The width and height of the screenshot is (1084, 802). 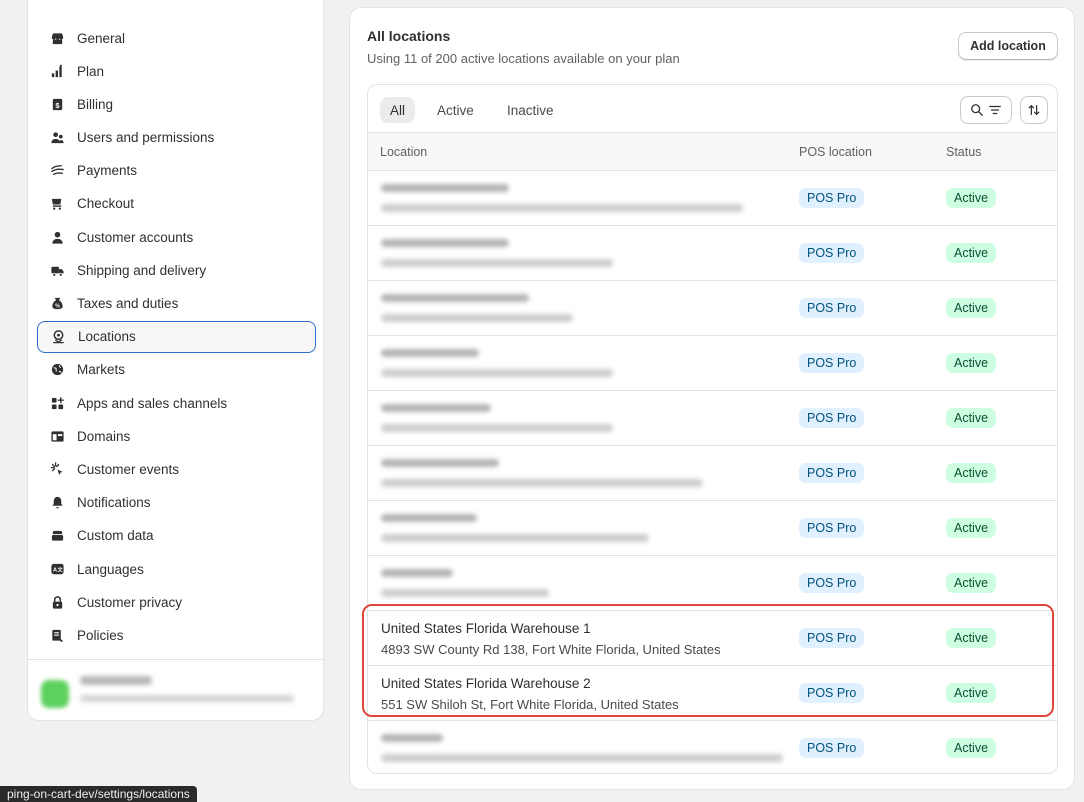 I want to click on sidebar-item-languages: A 文 Languages, so click(x=176, y=569).